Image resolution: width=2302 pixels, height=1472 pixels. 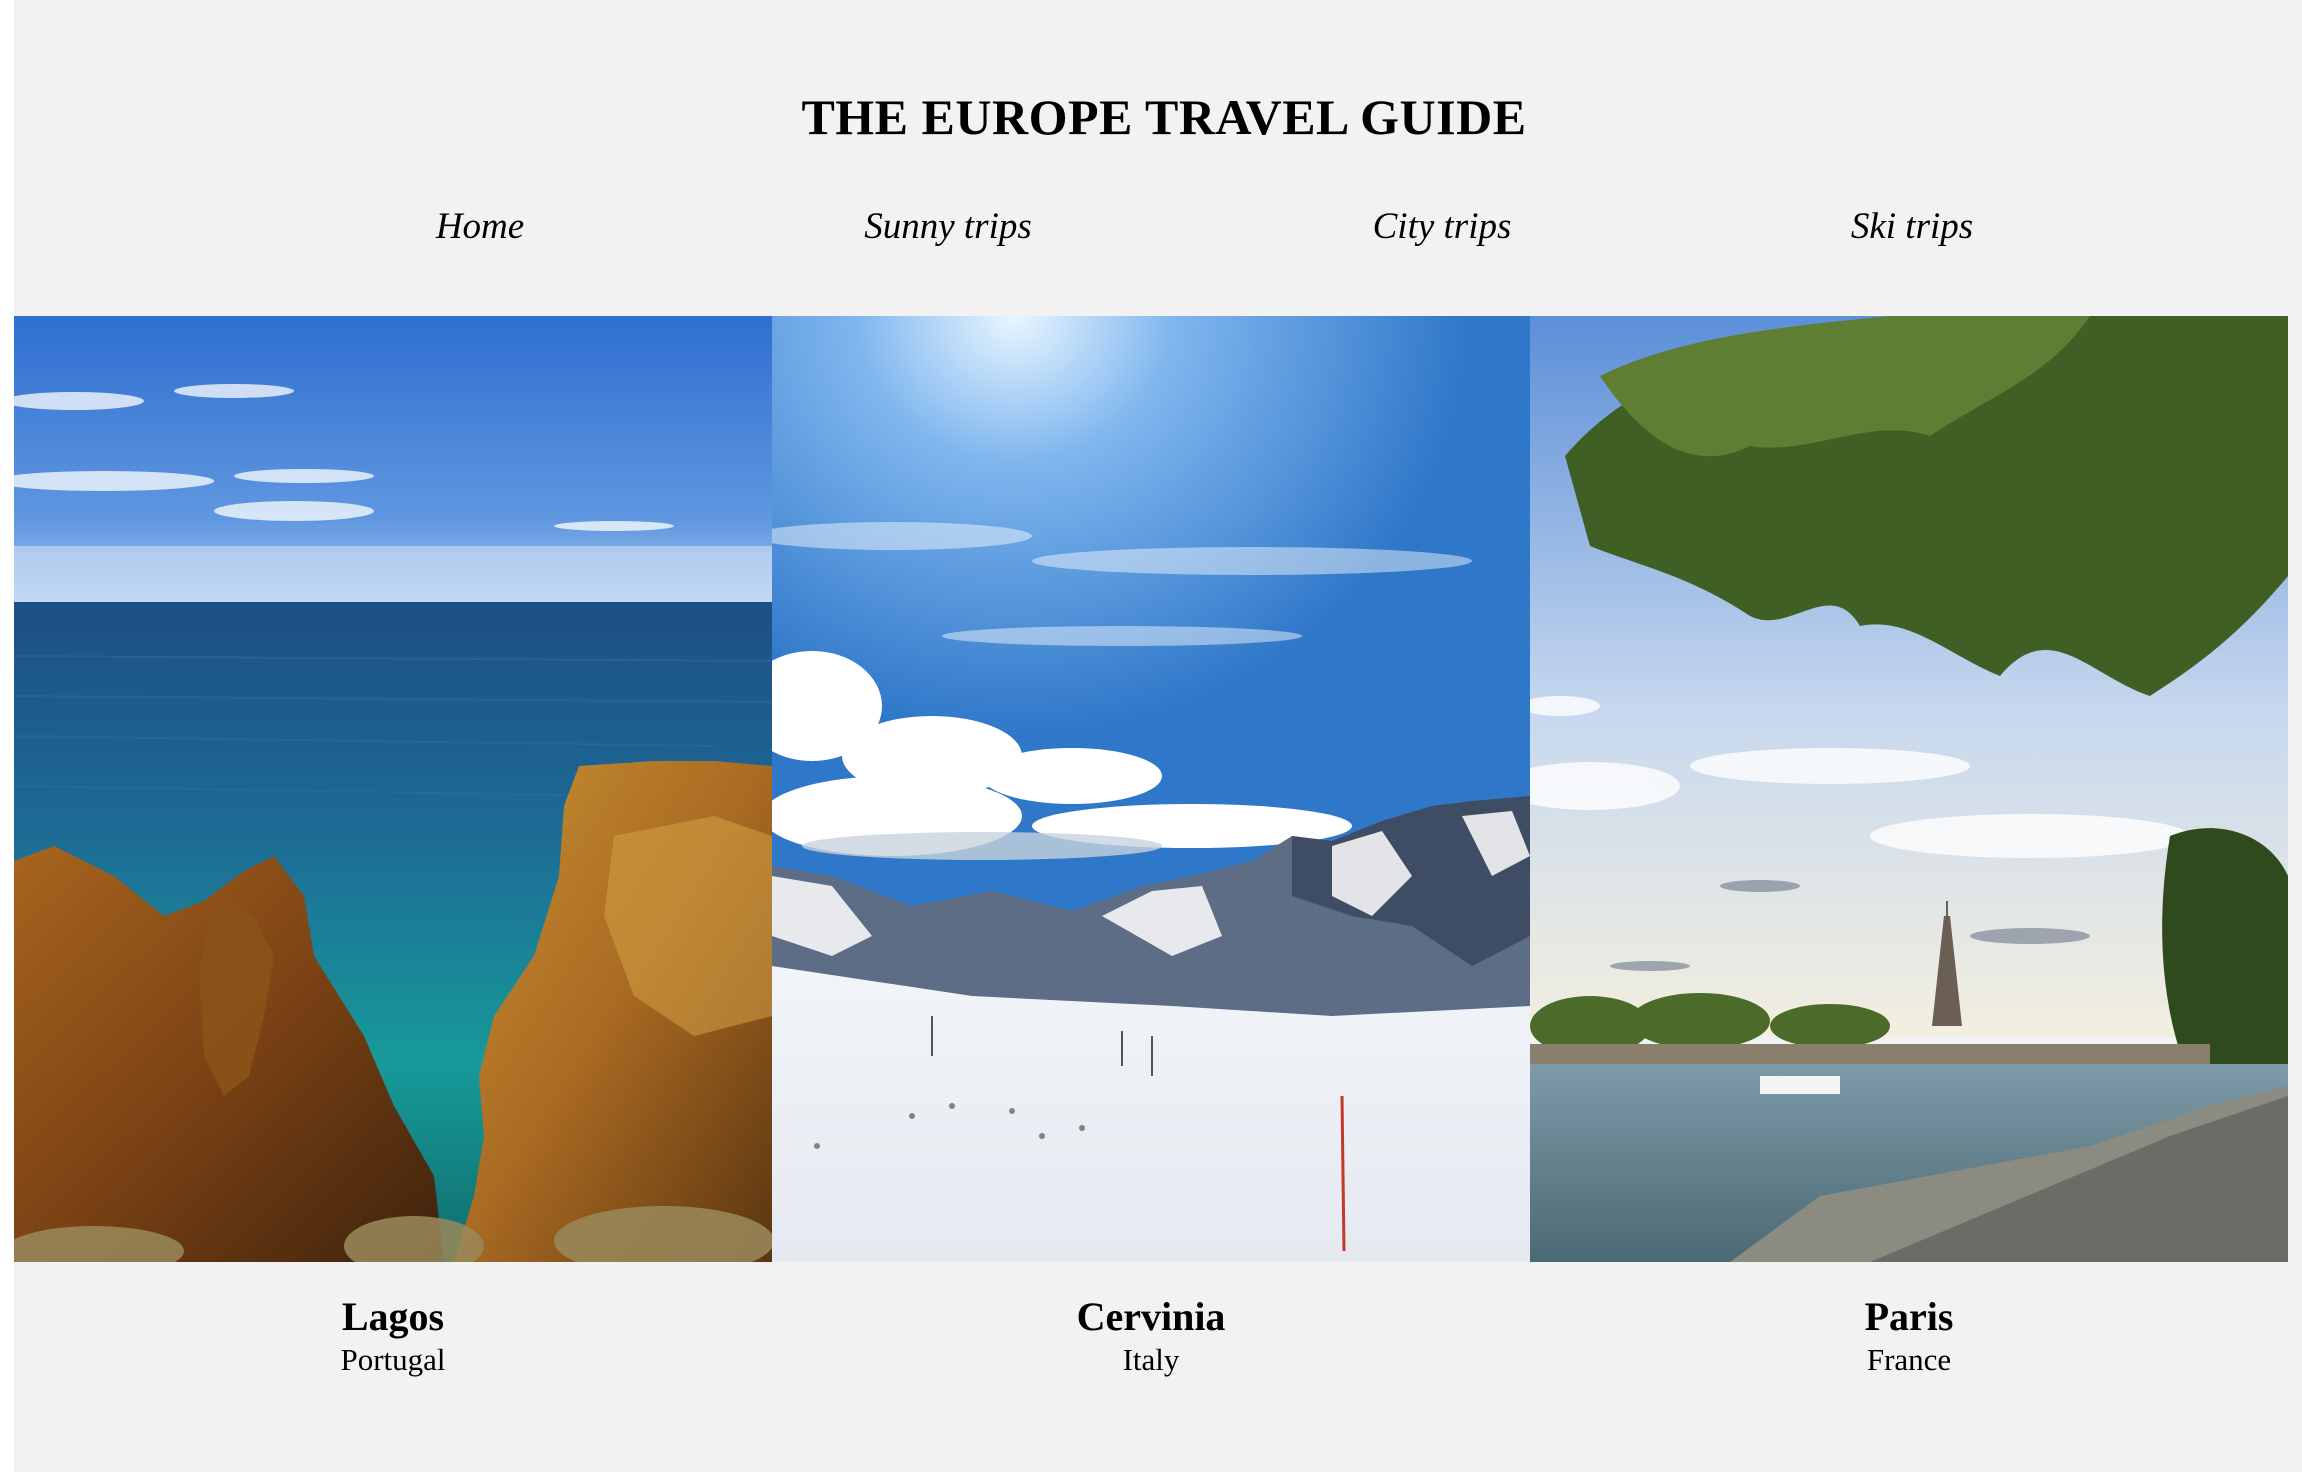 I want to click on country-name-paris: France, so click(x=1909, y=1359).